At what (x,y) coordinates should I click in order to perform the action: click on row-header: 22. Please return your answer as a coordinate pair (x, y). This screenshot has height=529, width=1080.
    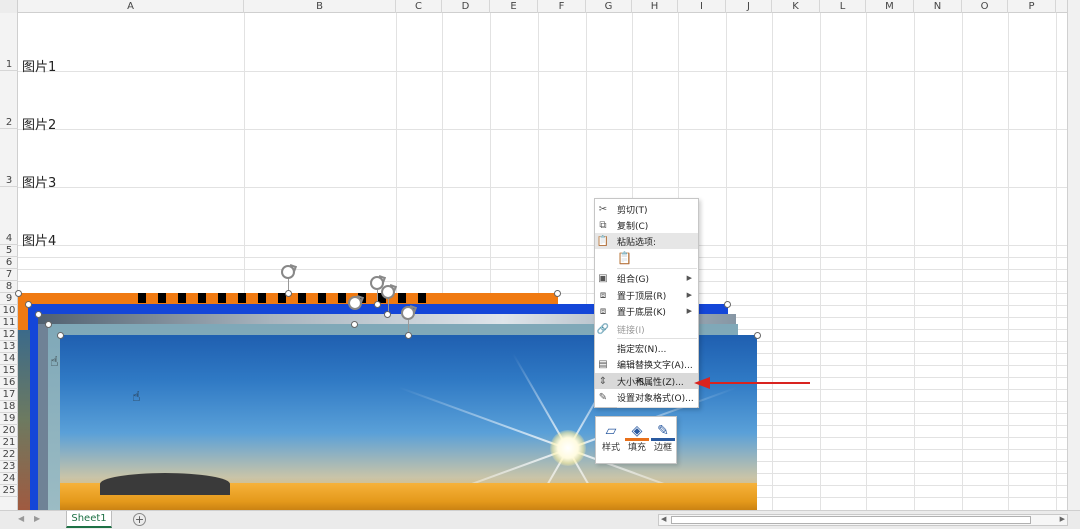
    Looking at the image, I should click on (9, 455).